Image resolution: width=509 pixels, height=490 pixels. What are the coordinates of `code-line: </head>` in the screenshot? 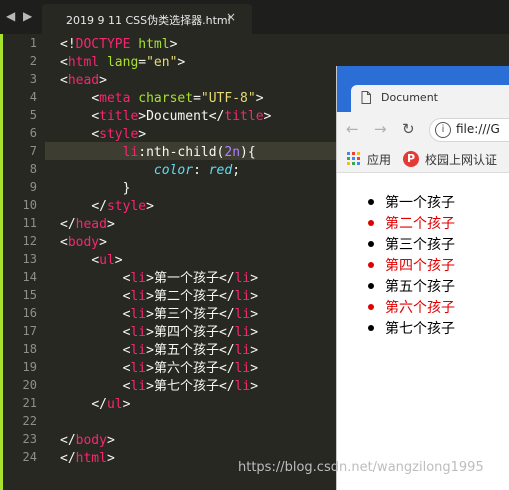 It's located at (87, 224).